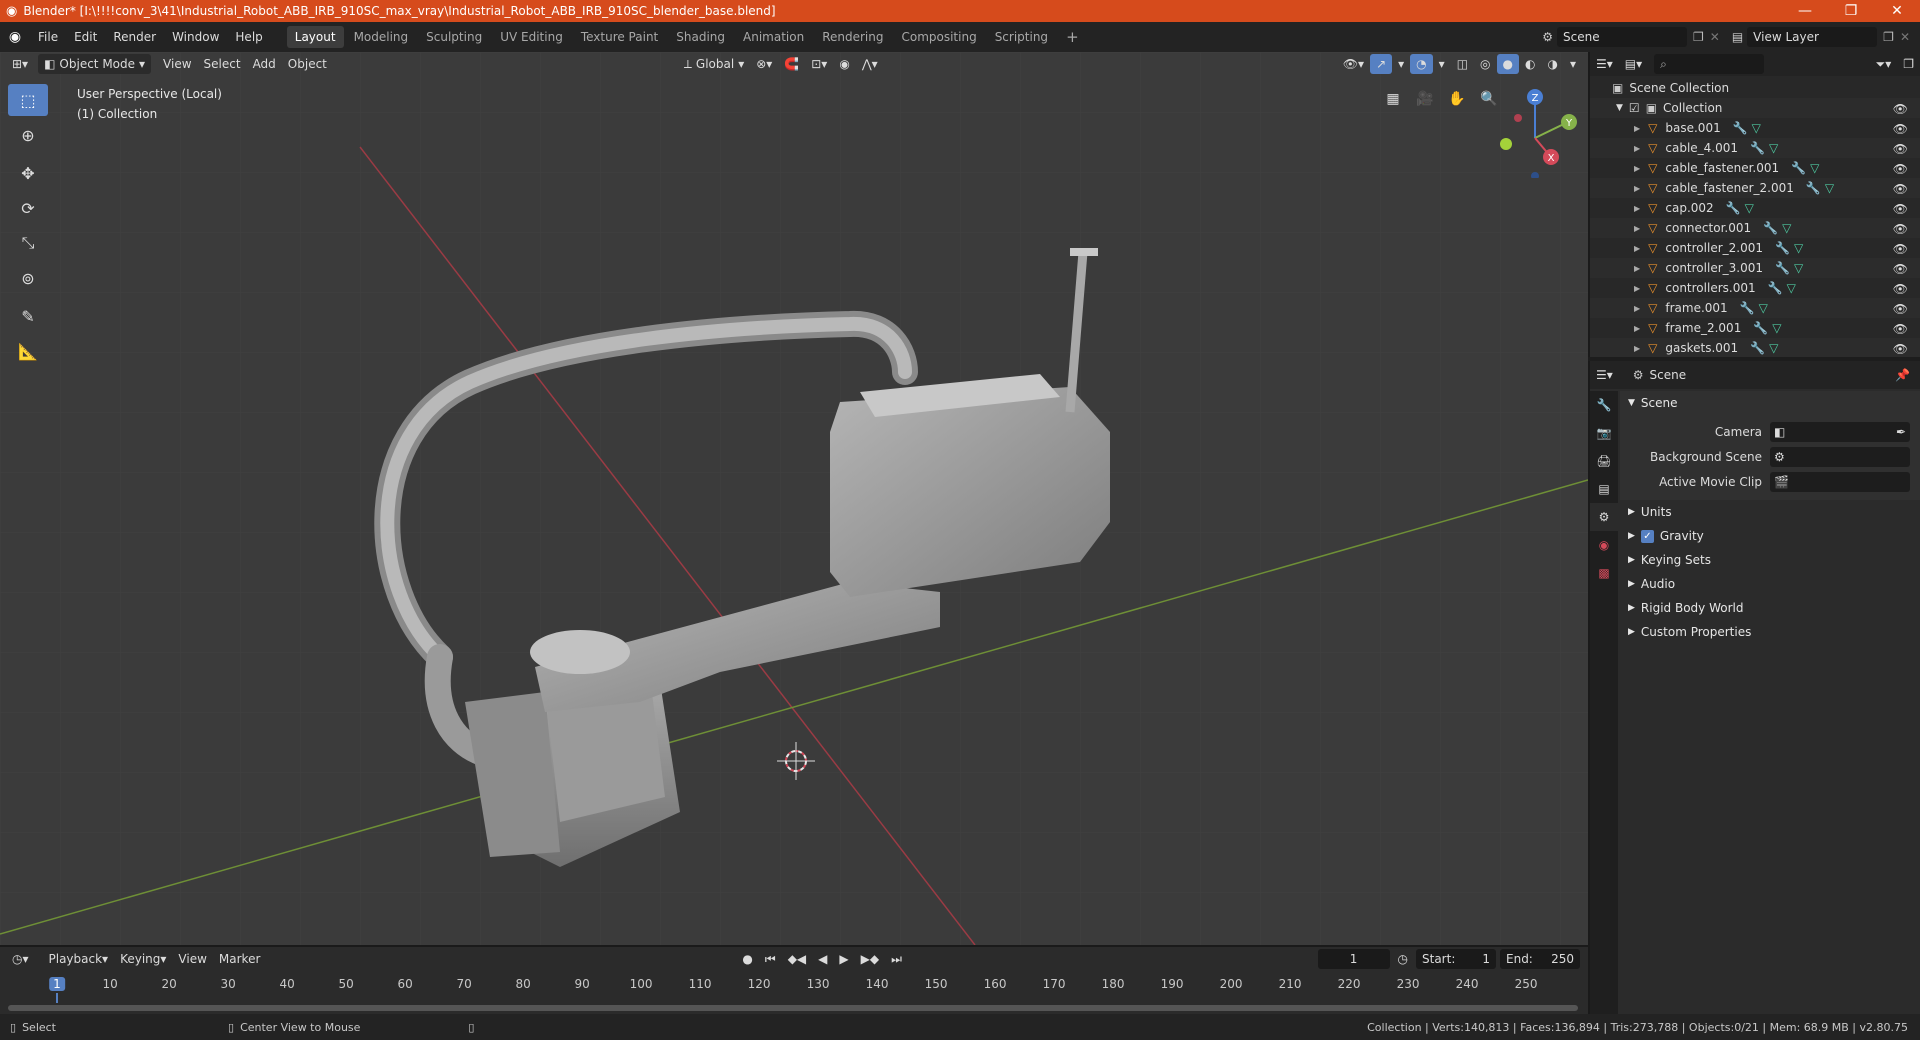 The height and width of the screenshot is (1040, 1920). What do you see at coordinates (1547, 37) in the screenshot?
I see `scene-selector-icon: ⚙` at bounding box center [1547, 37].